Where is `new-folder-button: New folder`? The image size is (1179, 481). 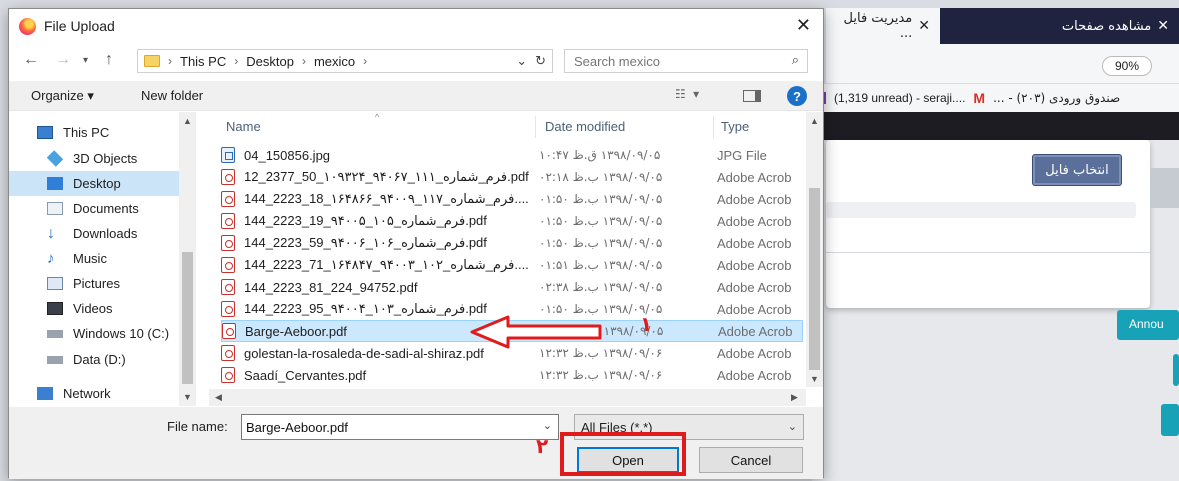 new-folder-button: New folder is located at coordinates (172, 95).